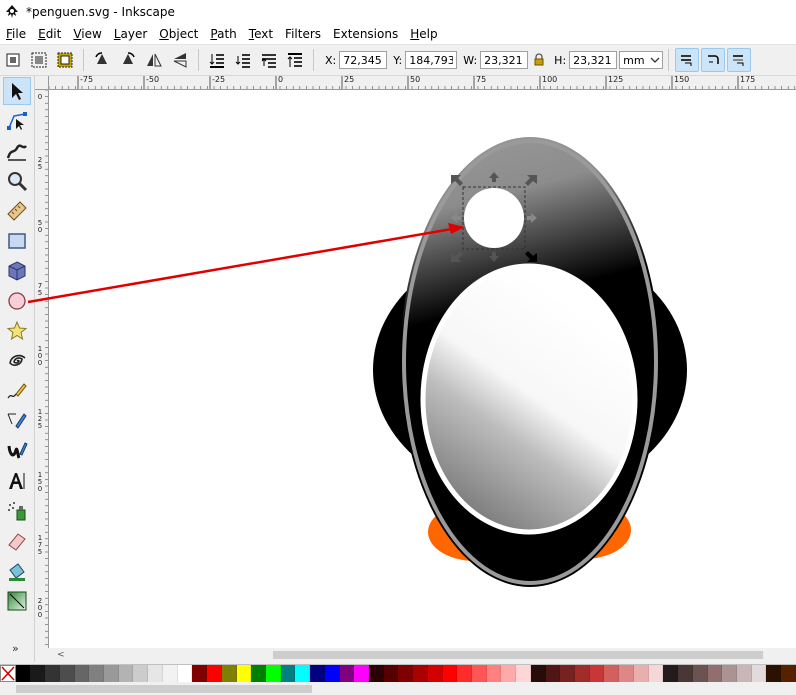 Image resolution: width=796 pixels, height=695 pixels. I want to click on flip-horizontal-button, so click(154, 60).